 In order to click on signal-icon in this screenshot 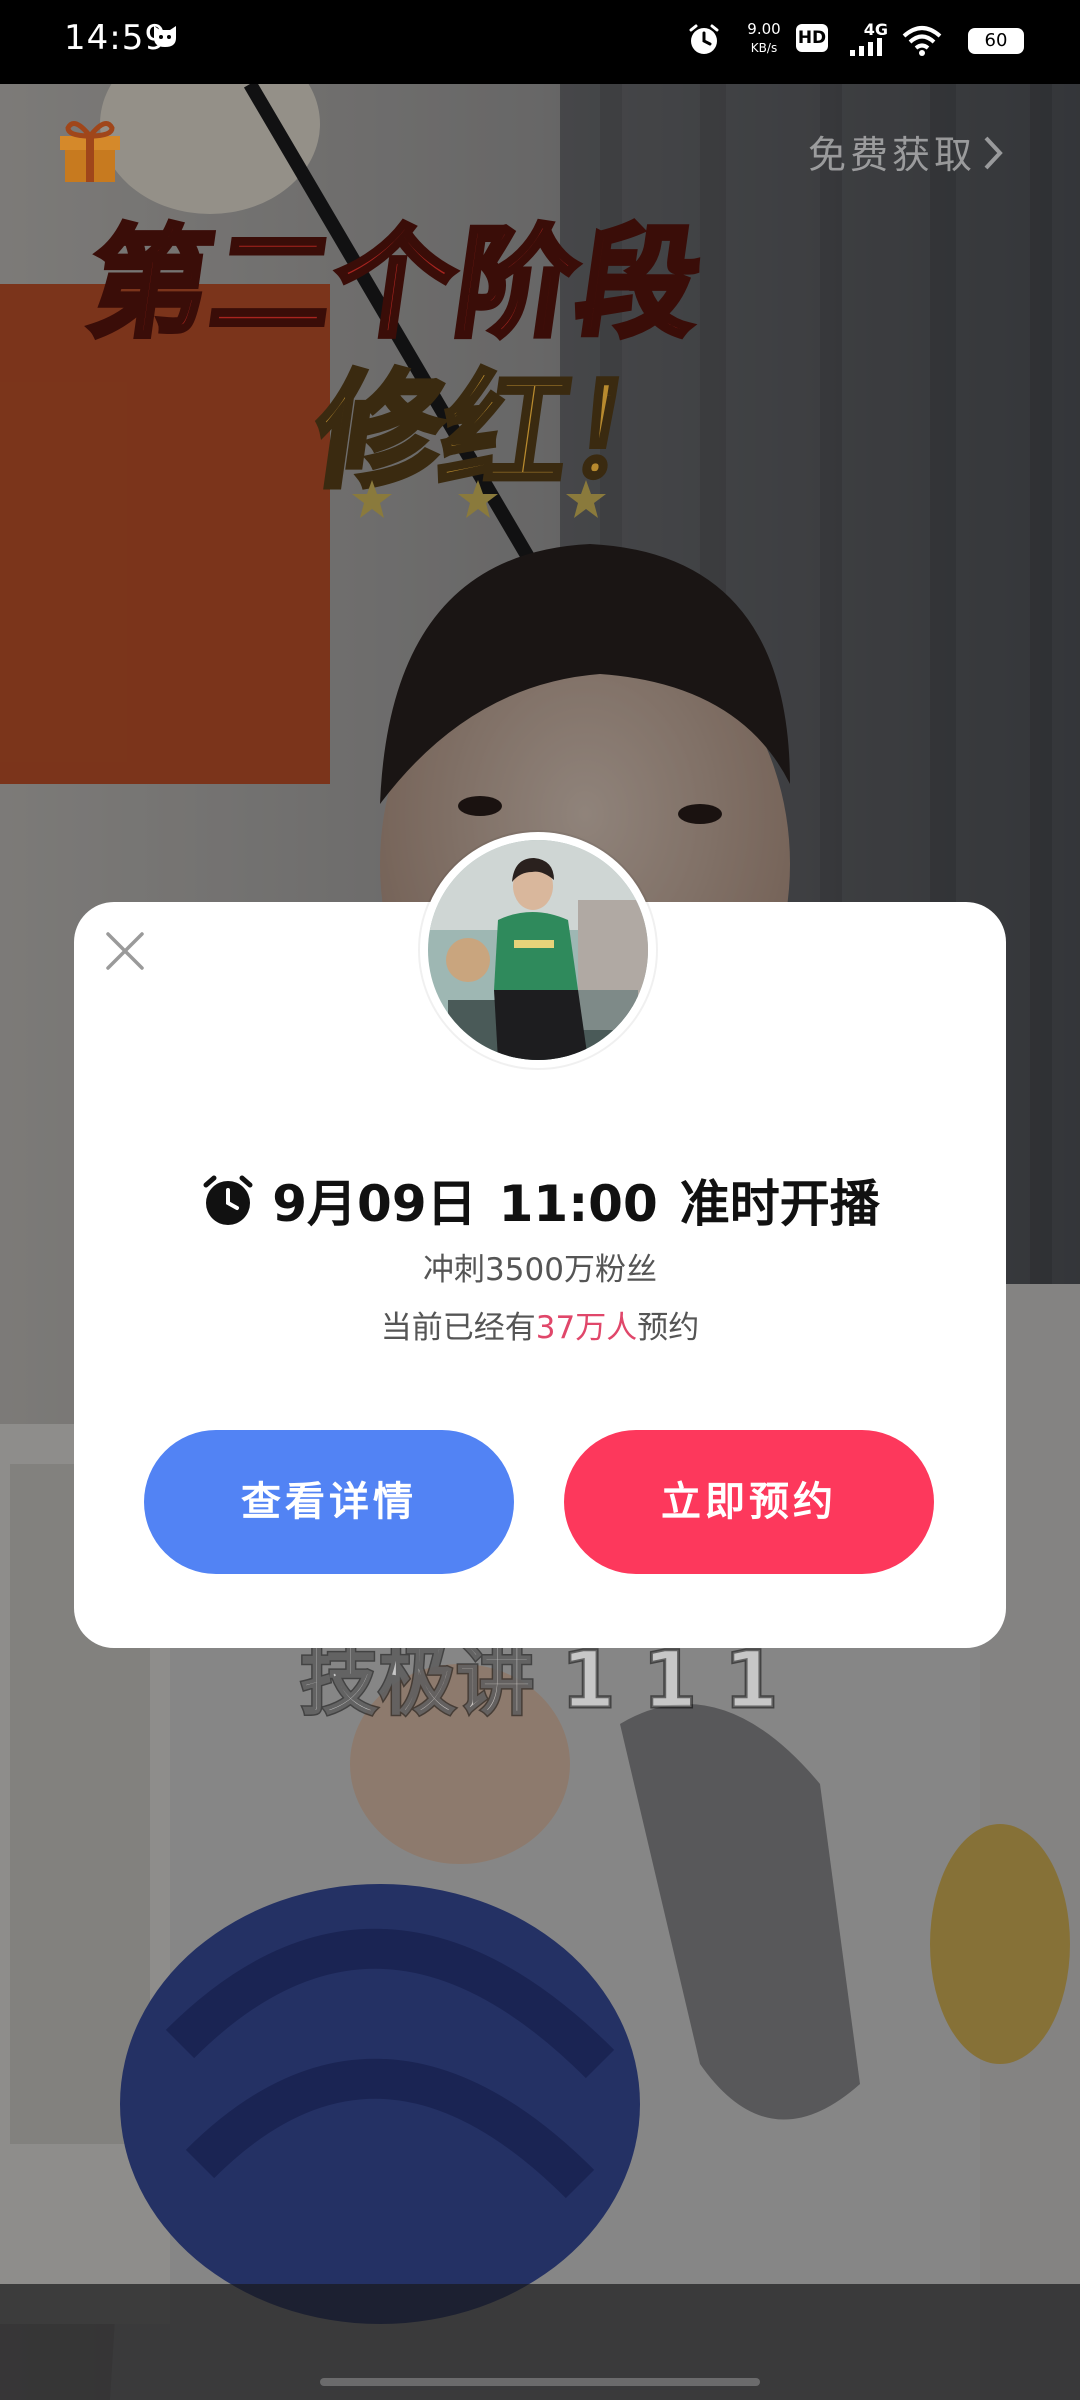, I will do `click(868, 49)`.